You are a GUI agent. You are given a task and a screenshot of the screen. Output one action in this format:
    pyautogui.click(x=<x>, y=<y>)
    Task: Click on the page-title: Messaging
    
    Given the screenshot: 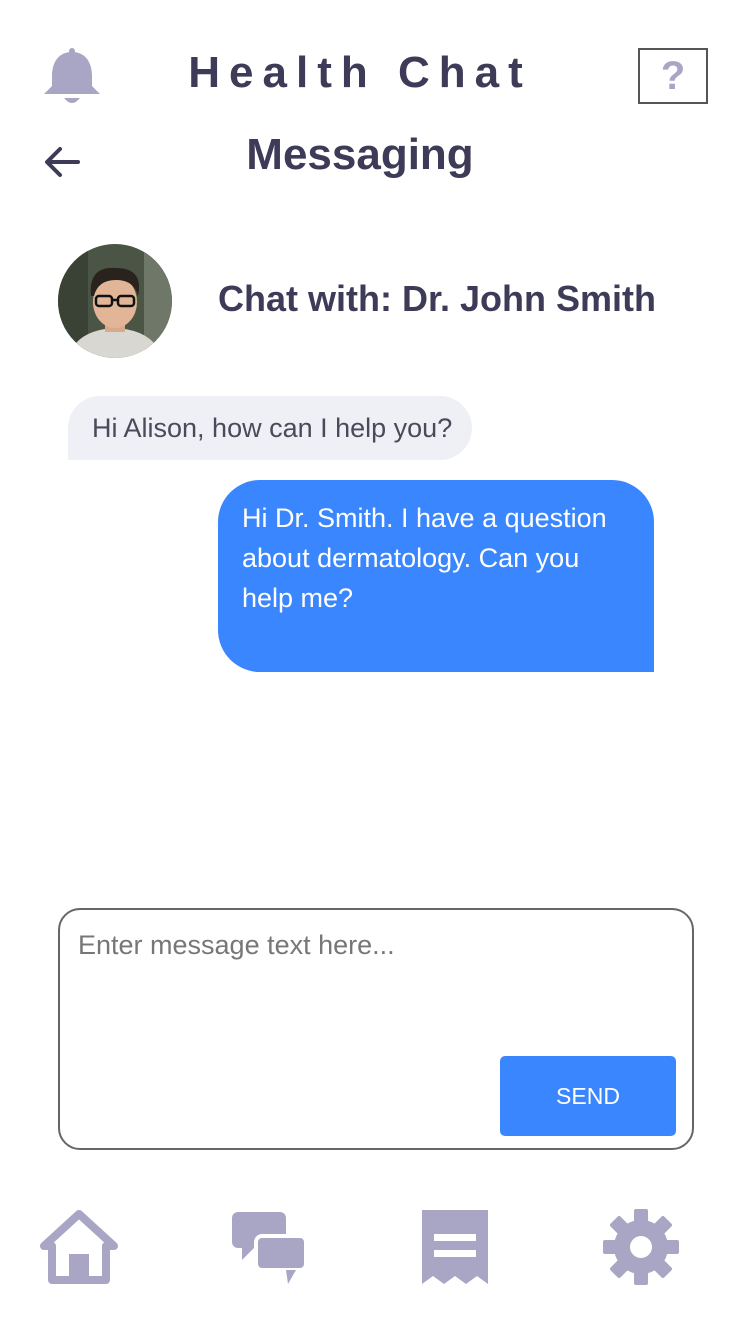 What is the action you would take?
    pyautogui.click(x=360, y=154)
    